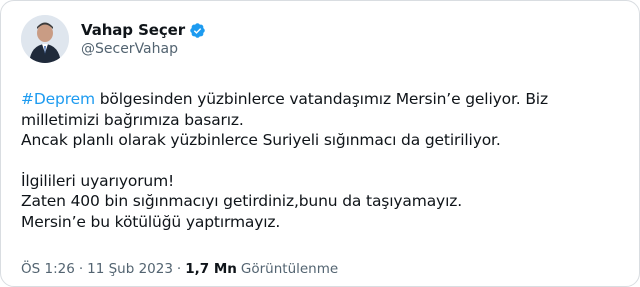 The image size is (640, 287). I want to click on author-names: Vahap Seçer @SecerVahap, so click(143, 39).